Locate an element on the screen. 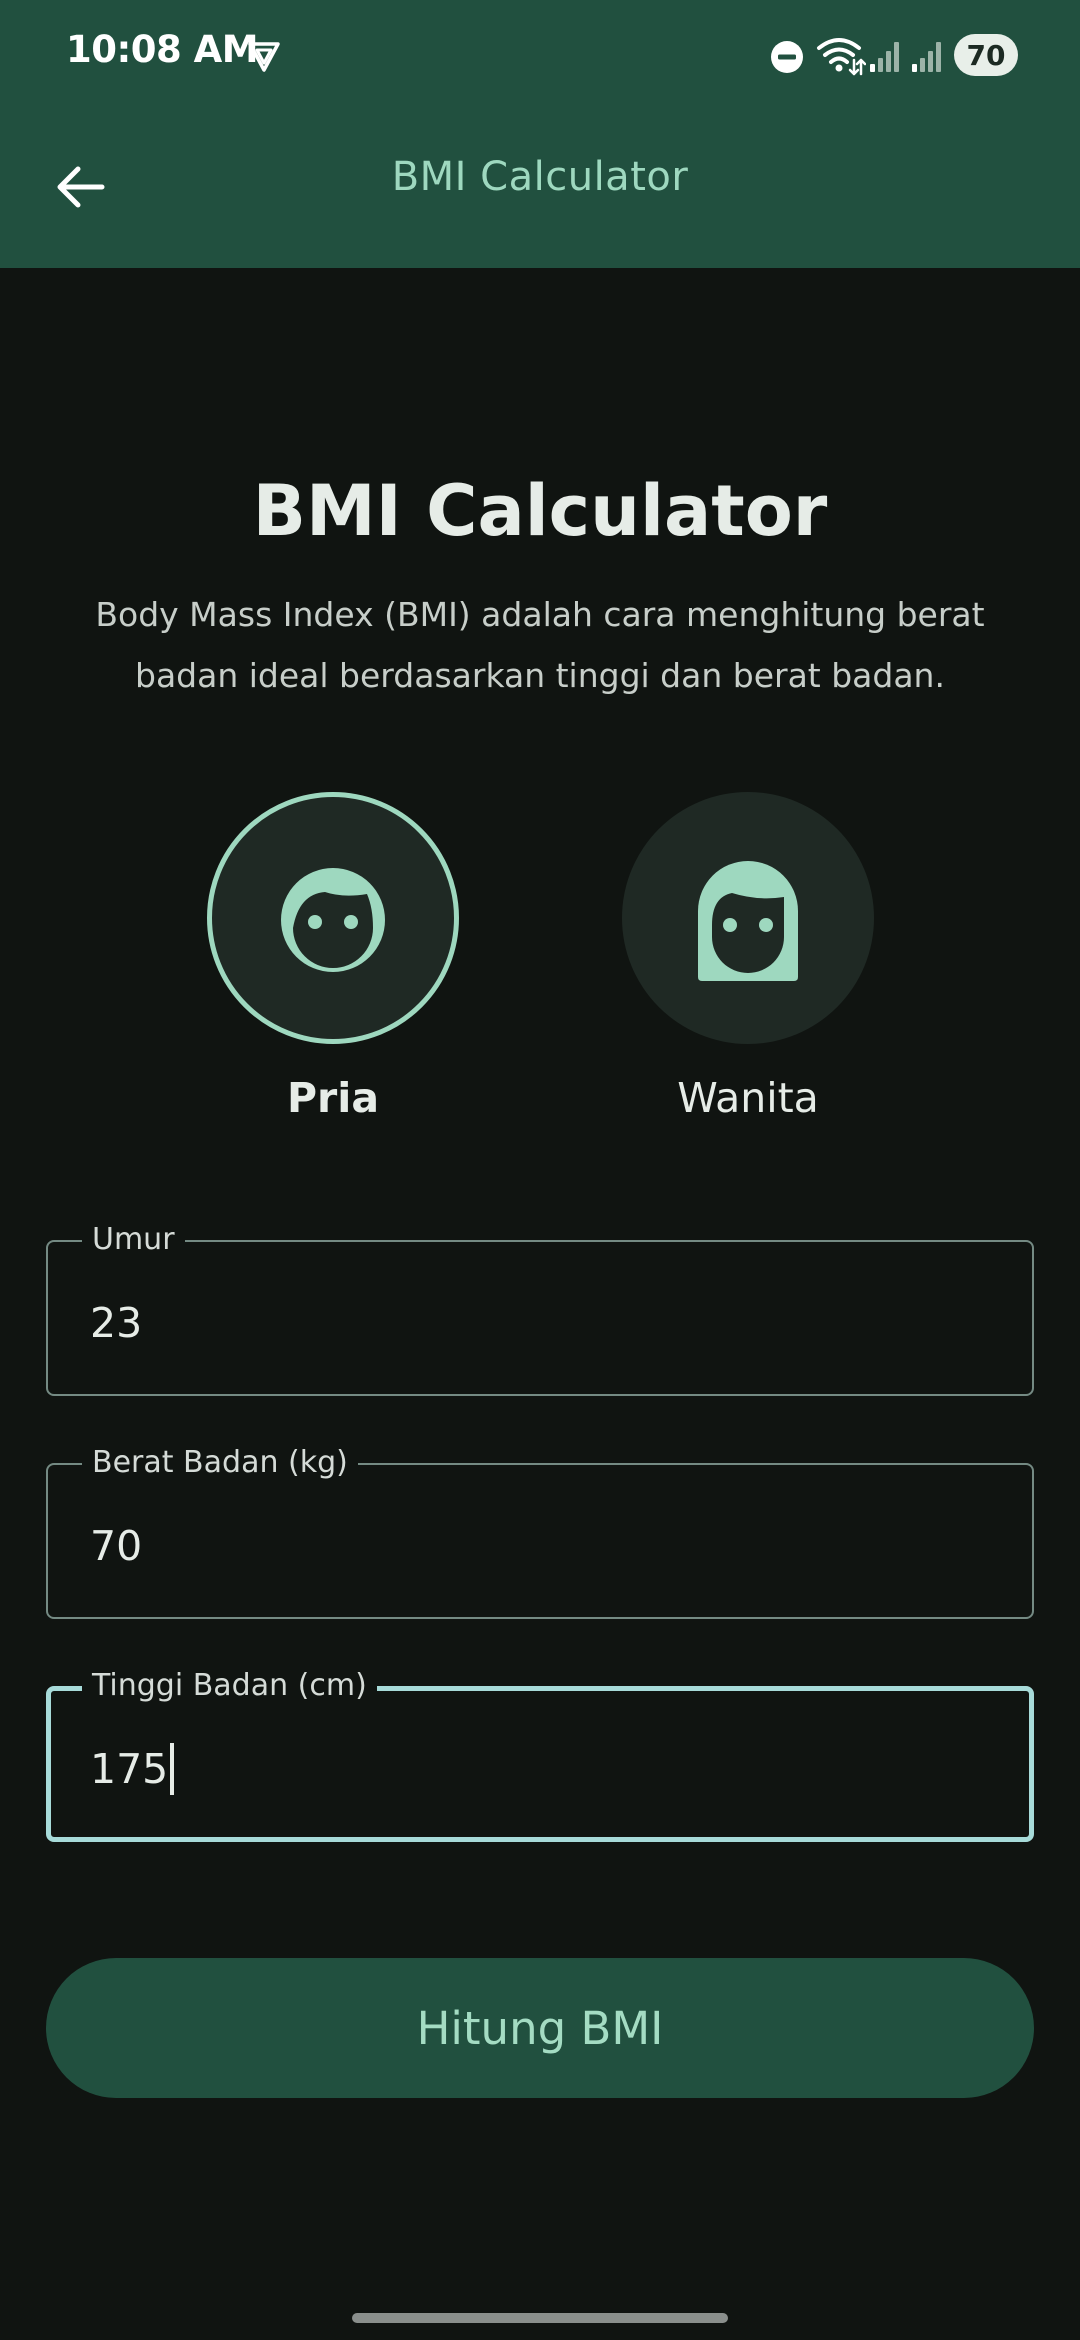  weight-field: Berat Badan (kg) 70 is located at coordinates (540, 1531).